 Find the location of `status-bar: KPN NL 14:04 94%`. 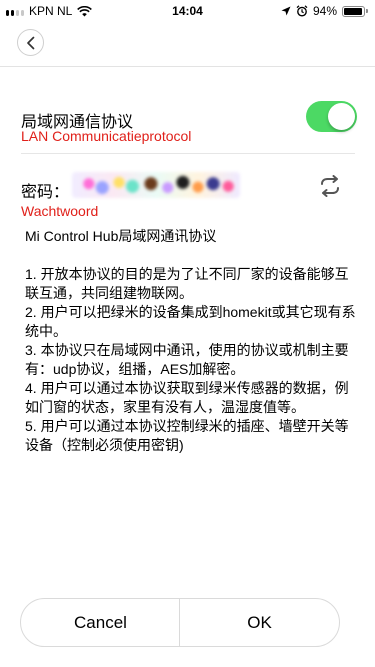

status-bar: KPN NL 14:04 94% is located at coordinates (187, 11).